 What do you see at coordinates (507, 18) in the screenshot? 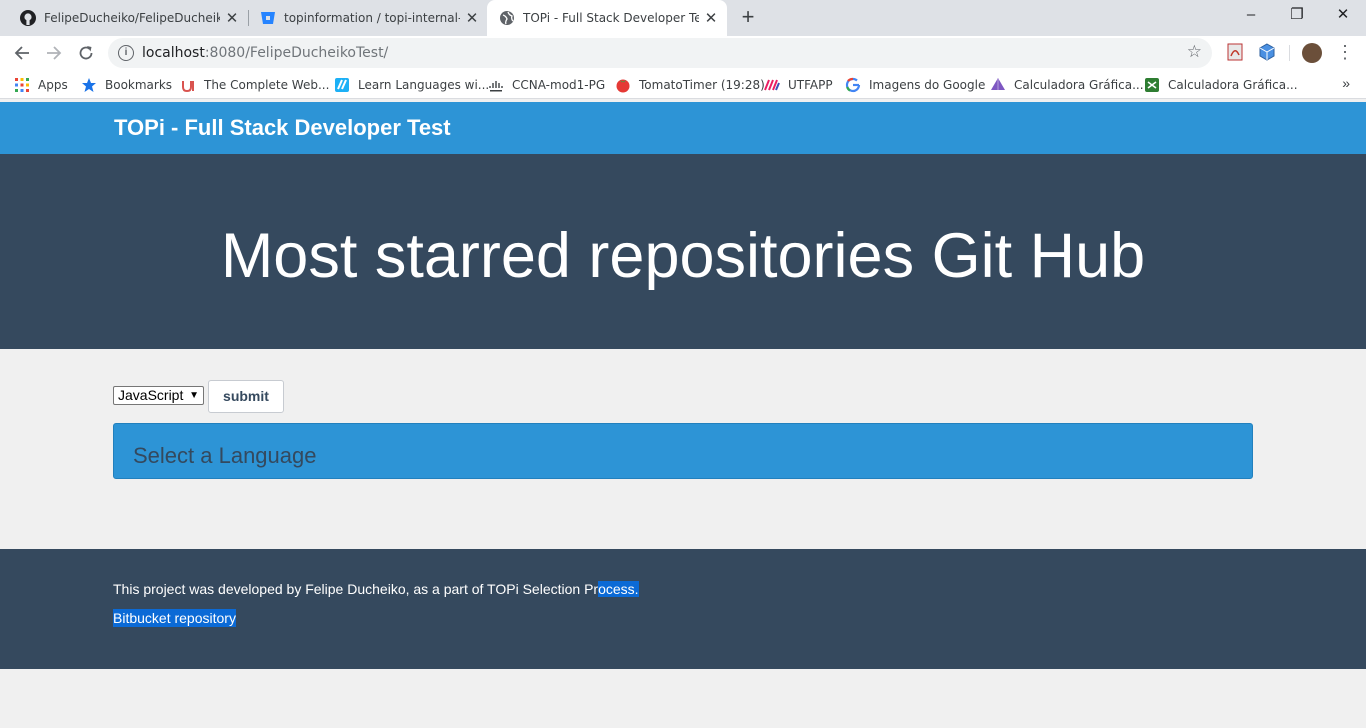
I see `globe-icon` at bounding box center [507, 18].